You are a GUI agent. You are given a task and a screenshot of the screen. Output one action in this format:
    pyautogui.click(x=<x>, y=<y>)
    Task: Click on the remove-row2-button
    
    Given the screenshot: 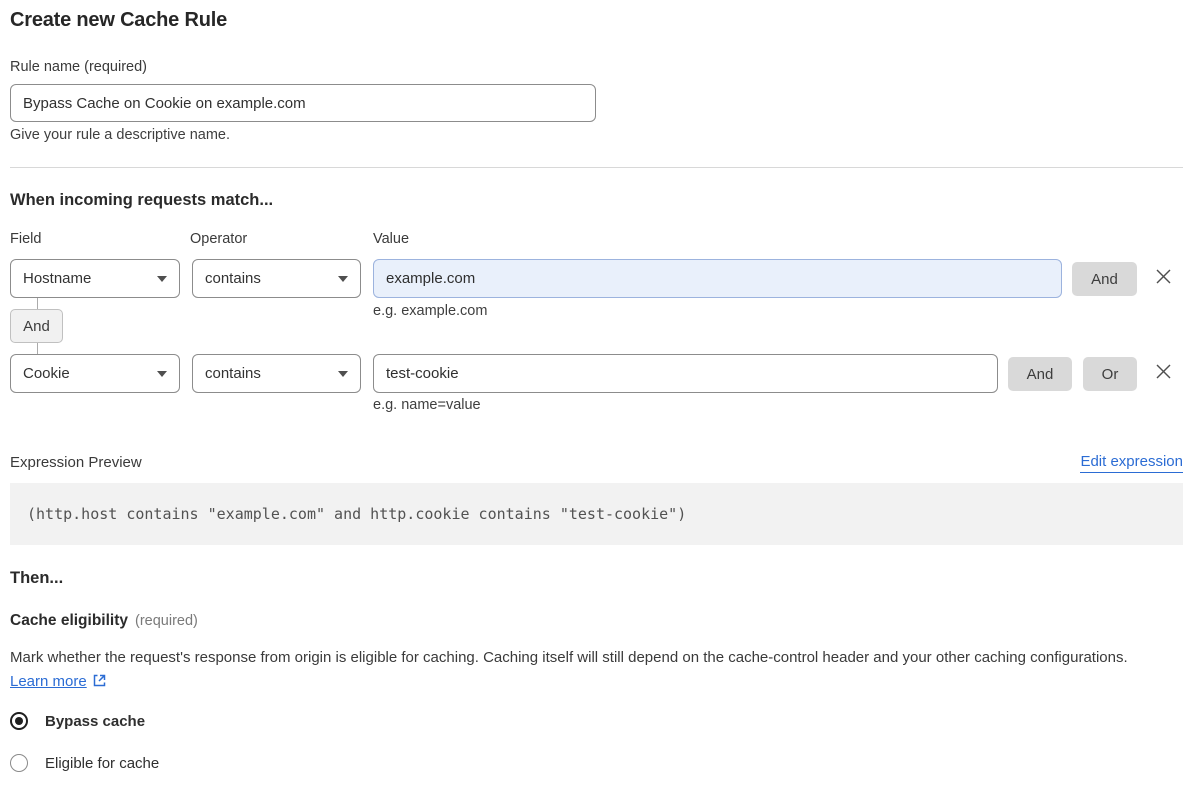 What is the action you would take?
    pyautogui.click(x=1163, y=371)
    